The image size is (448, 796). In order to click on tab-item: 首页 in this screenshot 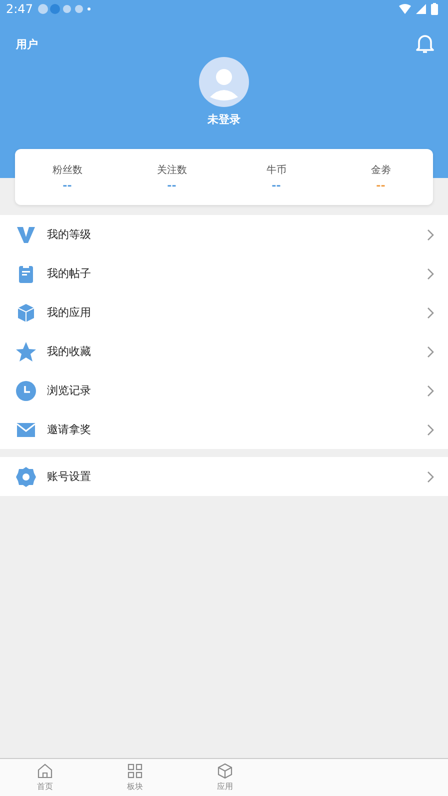, I will do `click(45, 777)`.